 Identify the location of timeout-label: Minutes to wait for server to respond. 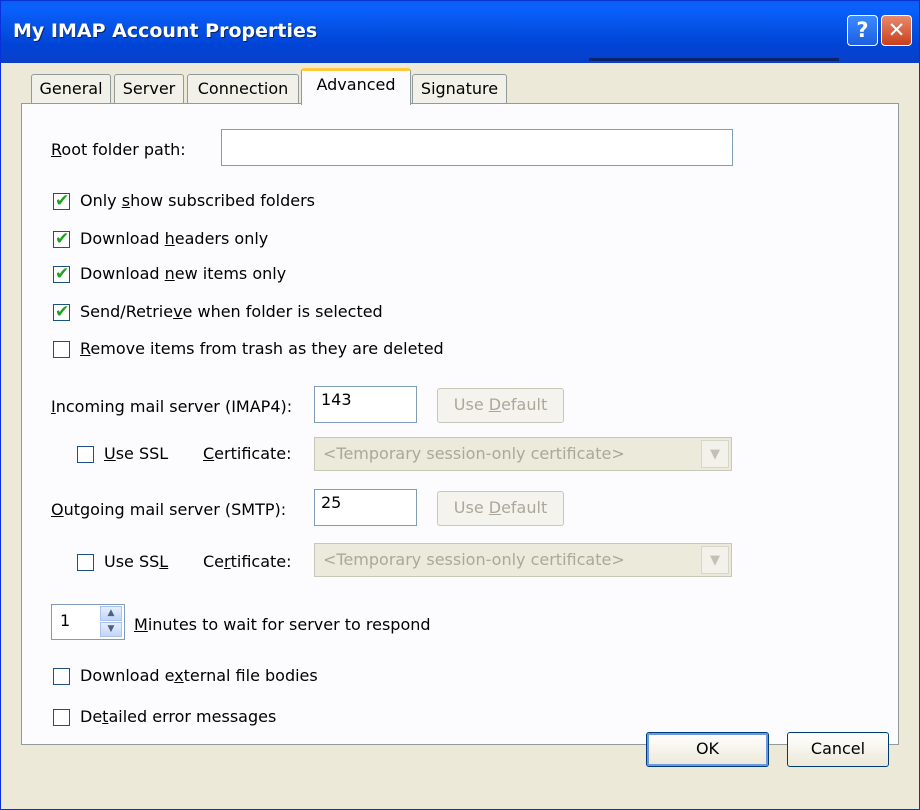
(282, 624).